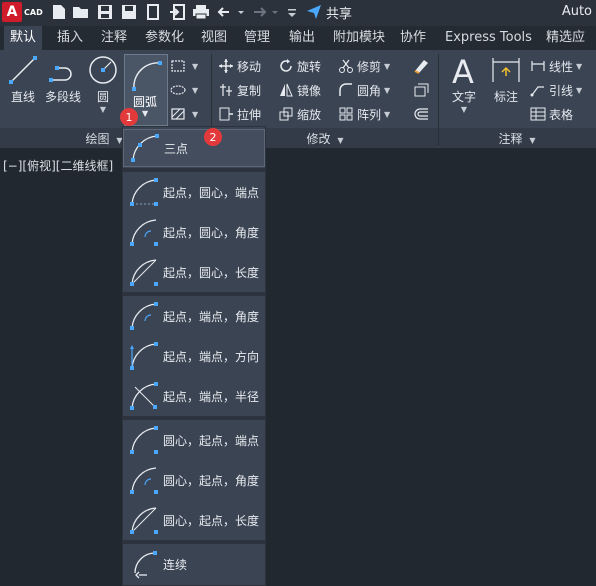 Image resolution: width=596 pixels, height=586 pixels. Describe the element at coordinates (413, 38) in the screenshot. I see `tab-collaborate: 协作` at that location.